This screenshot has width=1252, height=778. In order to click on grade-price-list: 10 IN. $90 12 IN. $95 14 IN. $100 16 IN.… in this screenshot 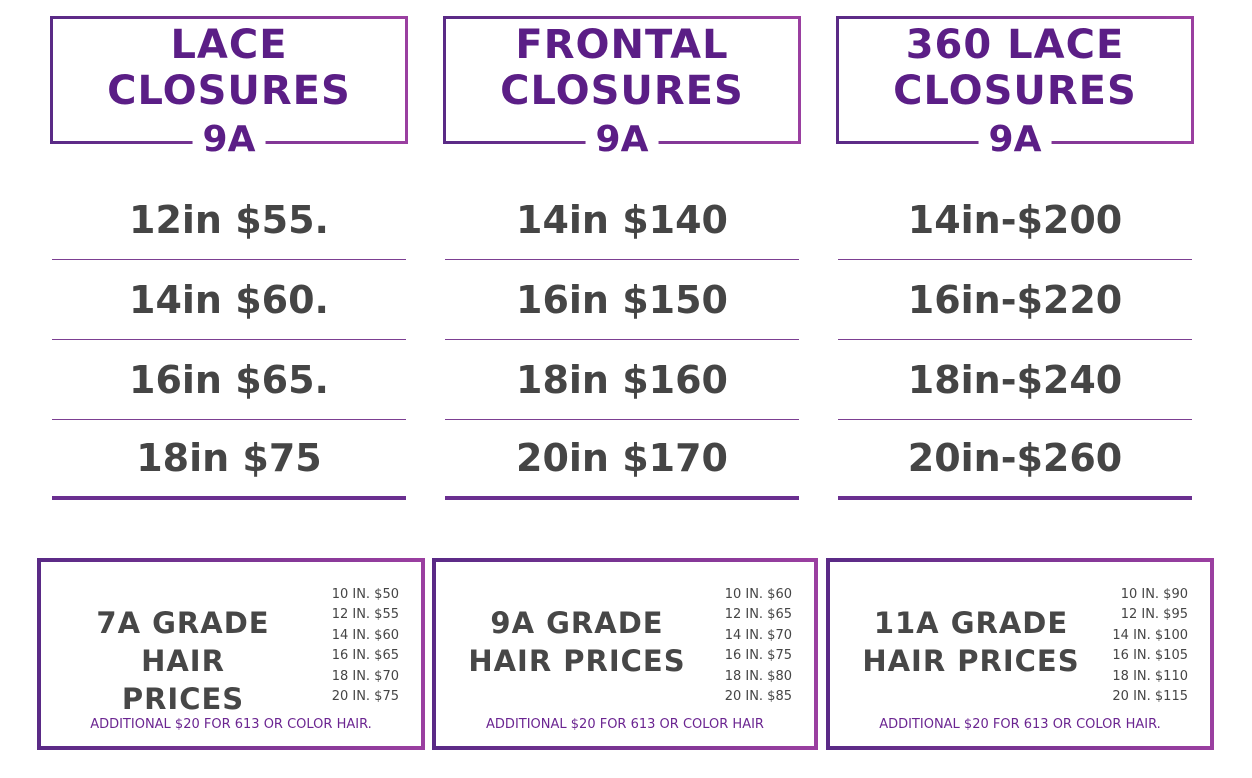, I will do `click(1150, 646)`.